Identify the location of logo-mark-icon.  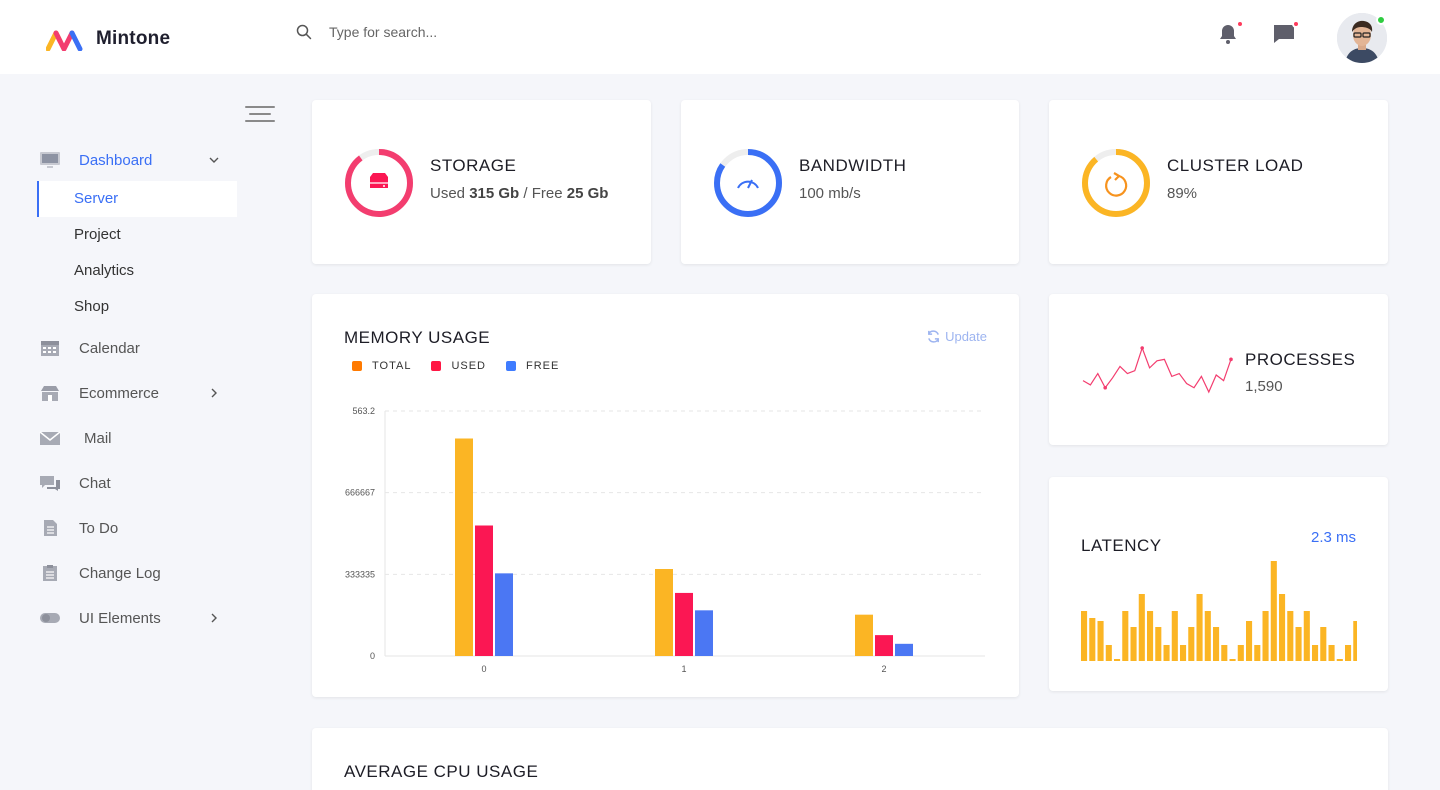
(64, 40).